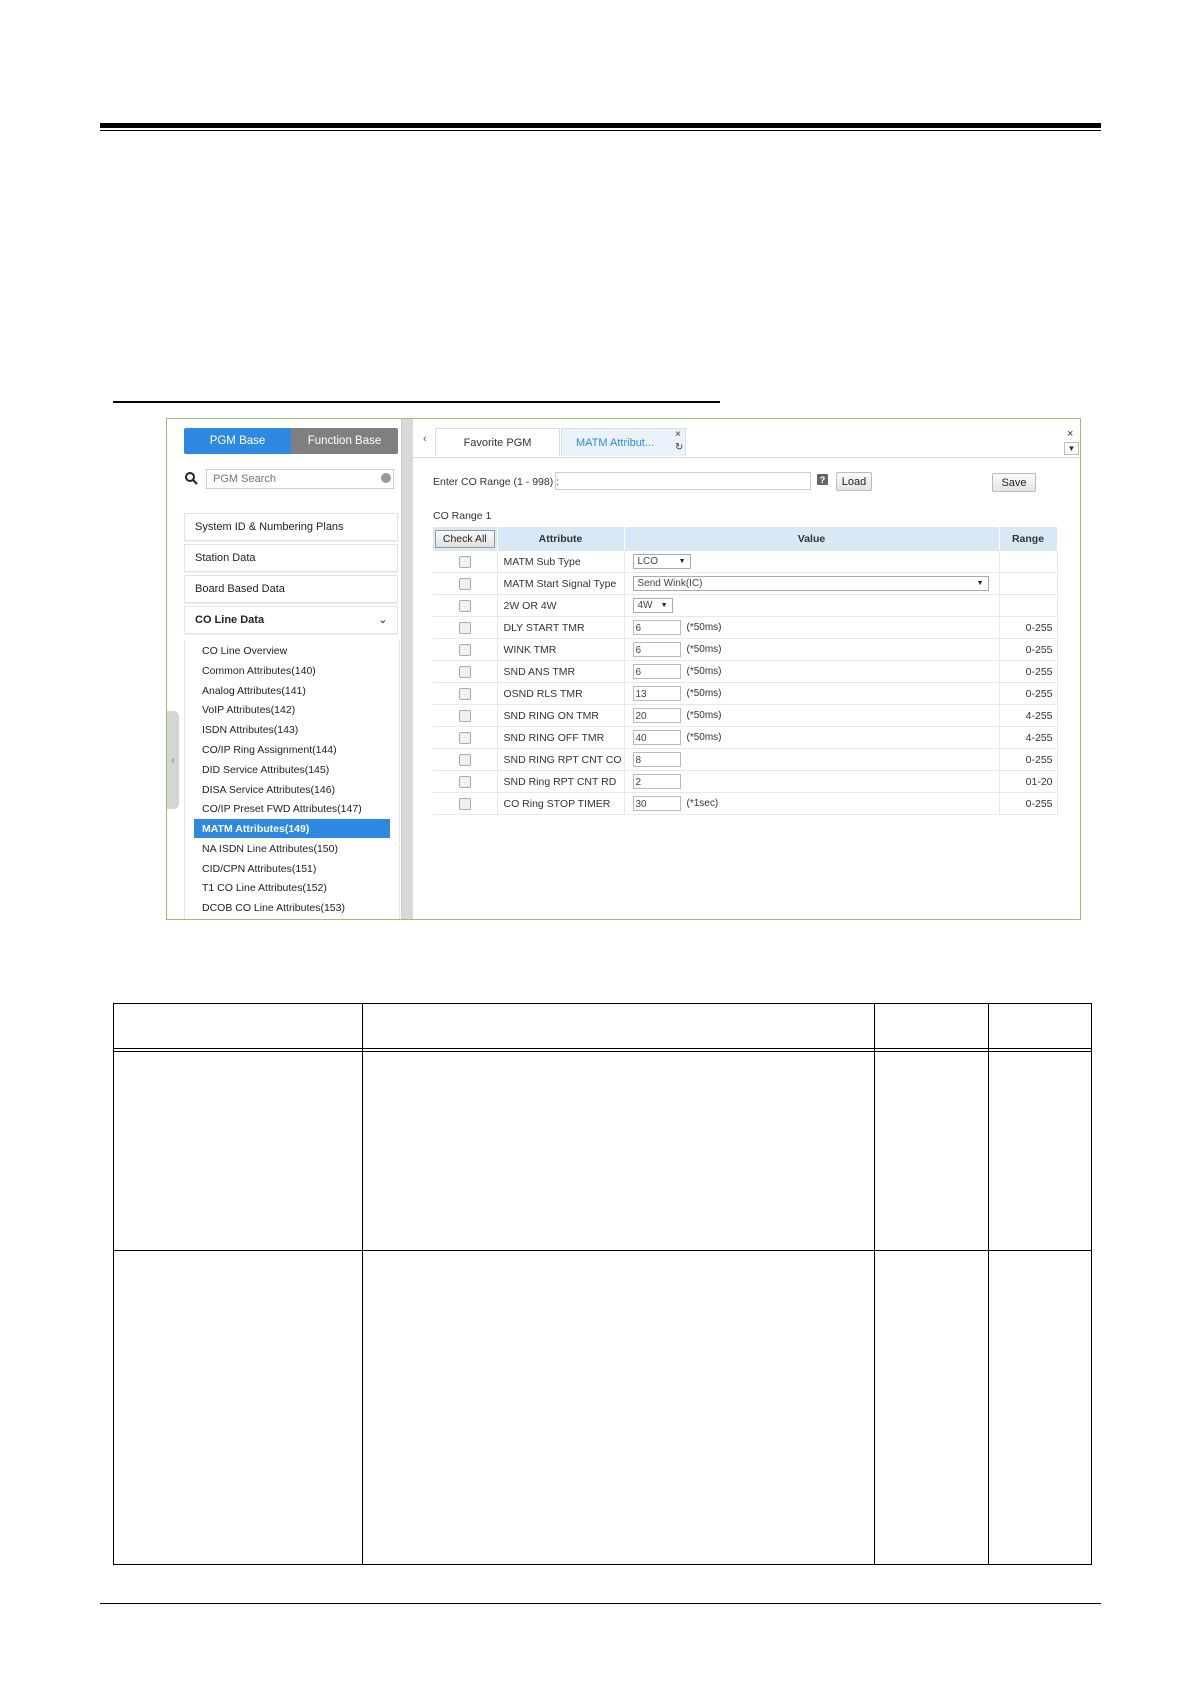  Describe the element at coordinates (679, 447) in the screenshot. I see `refresh-icon: ↻` at that location.